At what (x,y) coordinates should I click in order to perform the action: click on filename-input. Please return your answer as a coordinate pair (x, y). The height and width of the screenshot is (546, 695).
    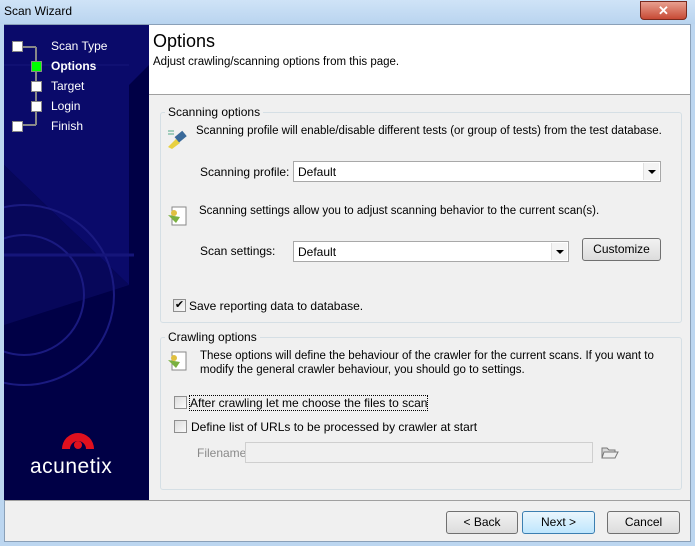
    Looking at the image, I should click on (419, 452).